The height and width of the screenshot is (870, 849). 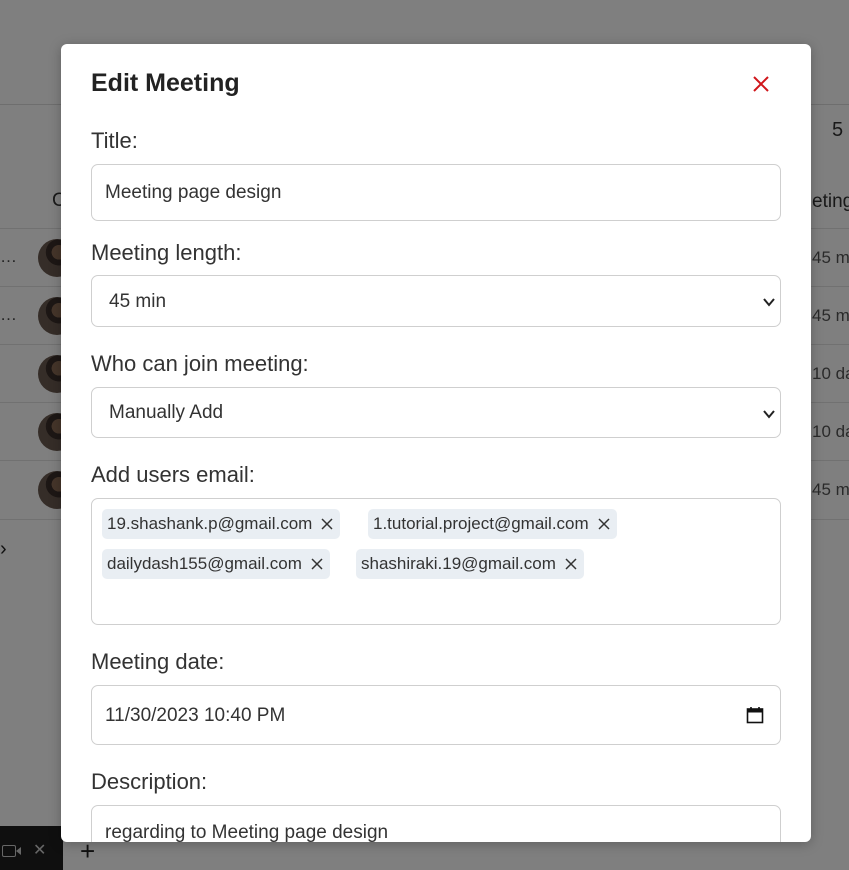 What do you see at coordinates (247, 832) in the screenshot?
I see `description-value: regarding to Meeting page design` at bounding box center [247, 832].